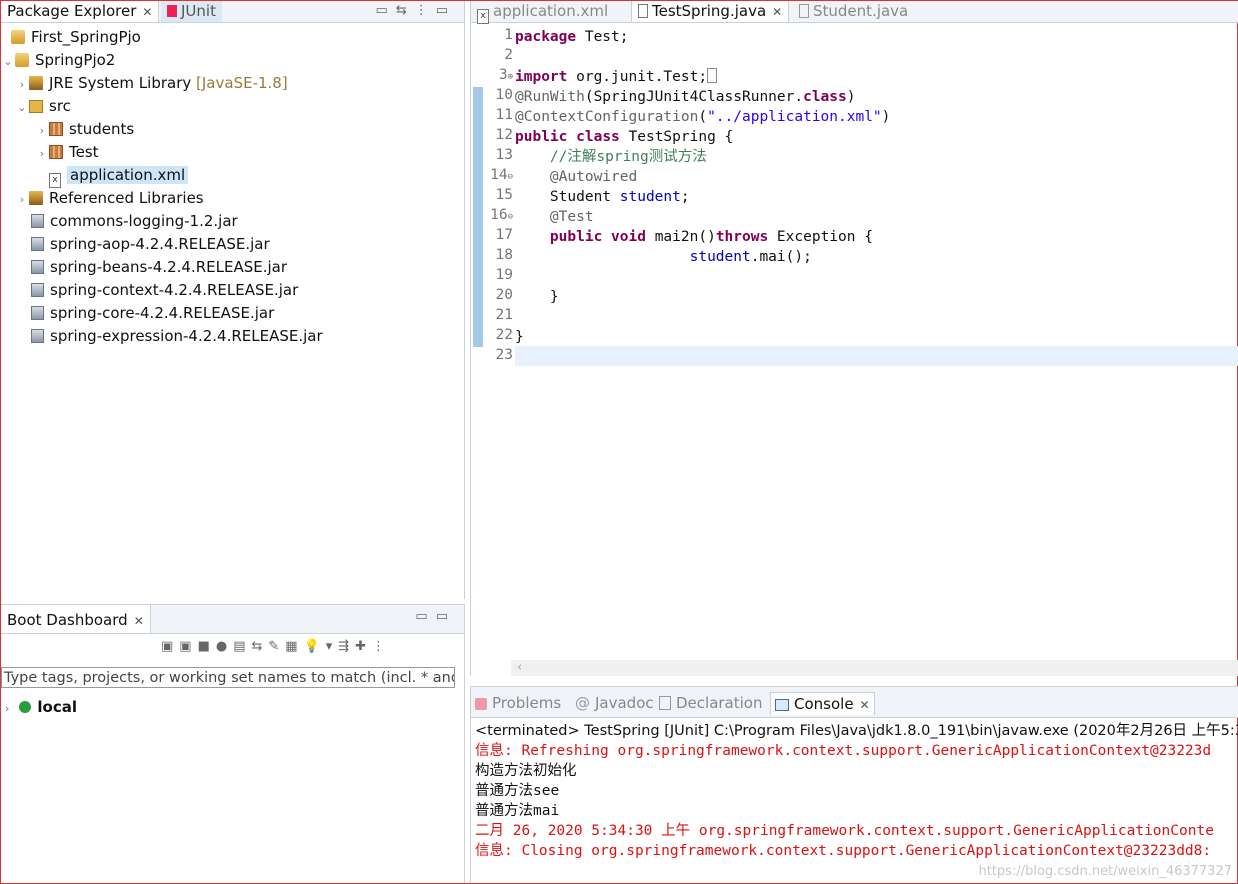  Describe the element at coordinates (416, 10) in the screenshot. I see `view-toolbar: ▭⇆⋮▭` at that location.